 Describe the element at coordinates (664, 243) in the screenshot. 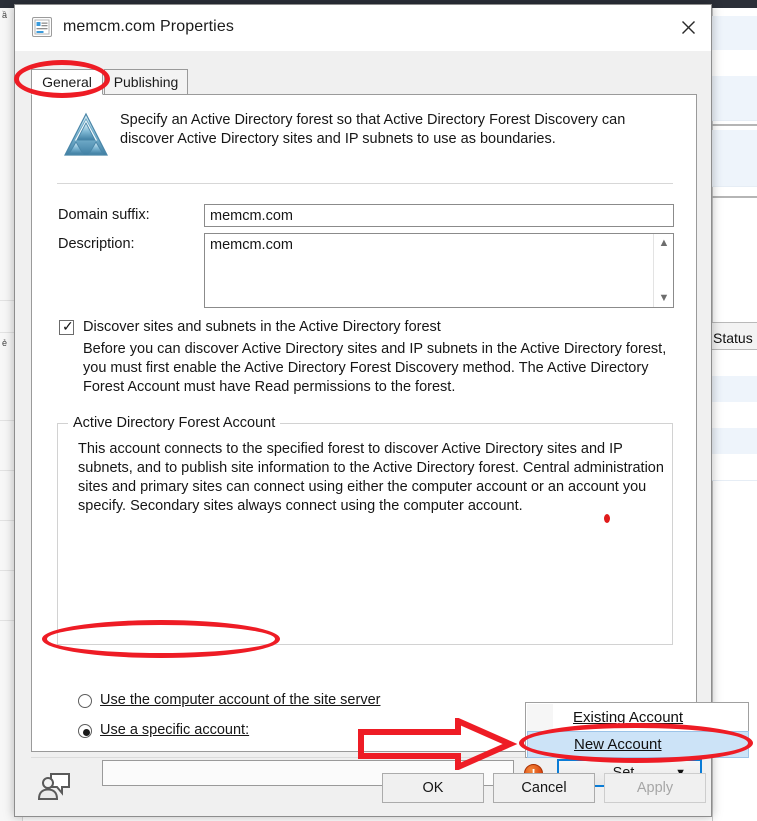

I see `chevron-up-icon: ▲` at that location.